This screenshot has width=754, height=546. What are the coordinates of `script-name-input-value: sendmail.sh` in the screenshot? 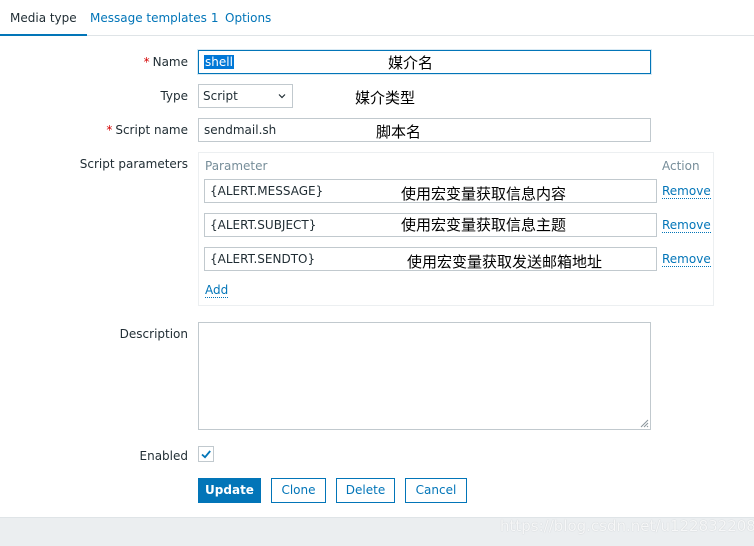 It's located at (240, 130).